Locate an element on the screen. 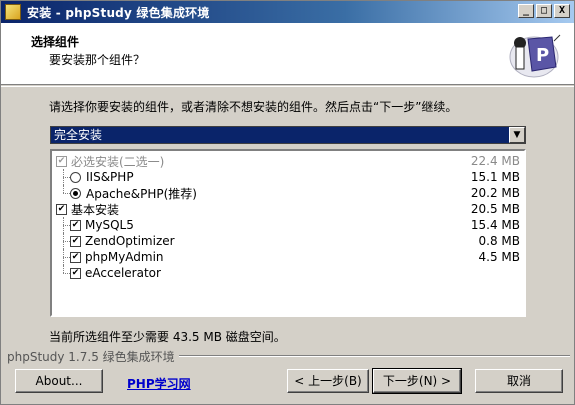 The width and height of the screenshot is (575, 405). component-label: Apache&PHP(推荐) is located at coordinates (141, 193).